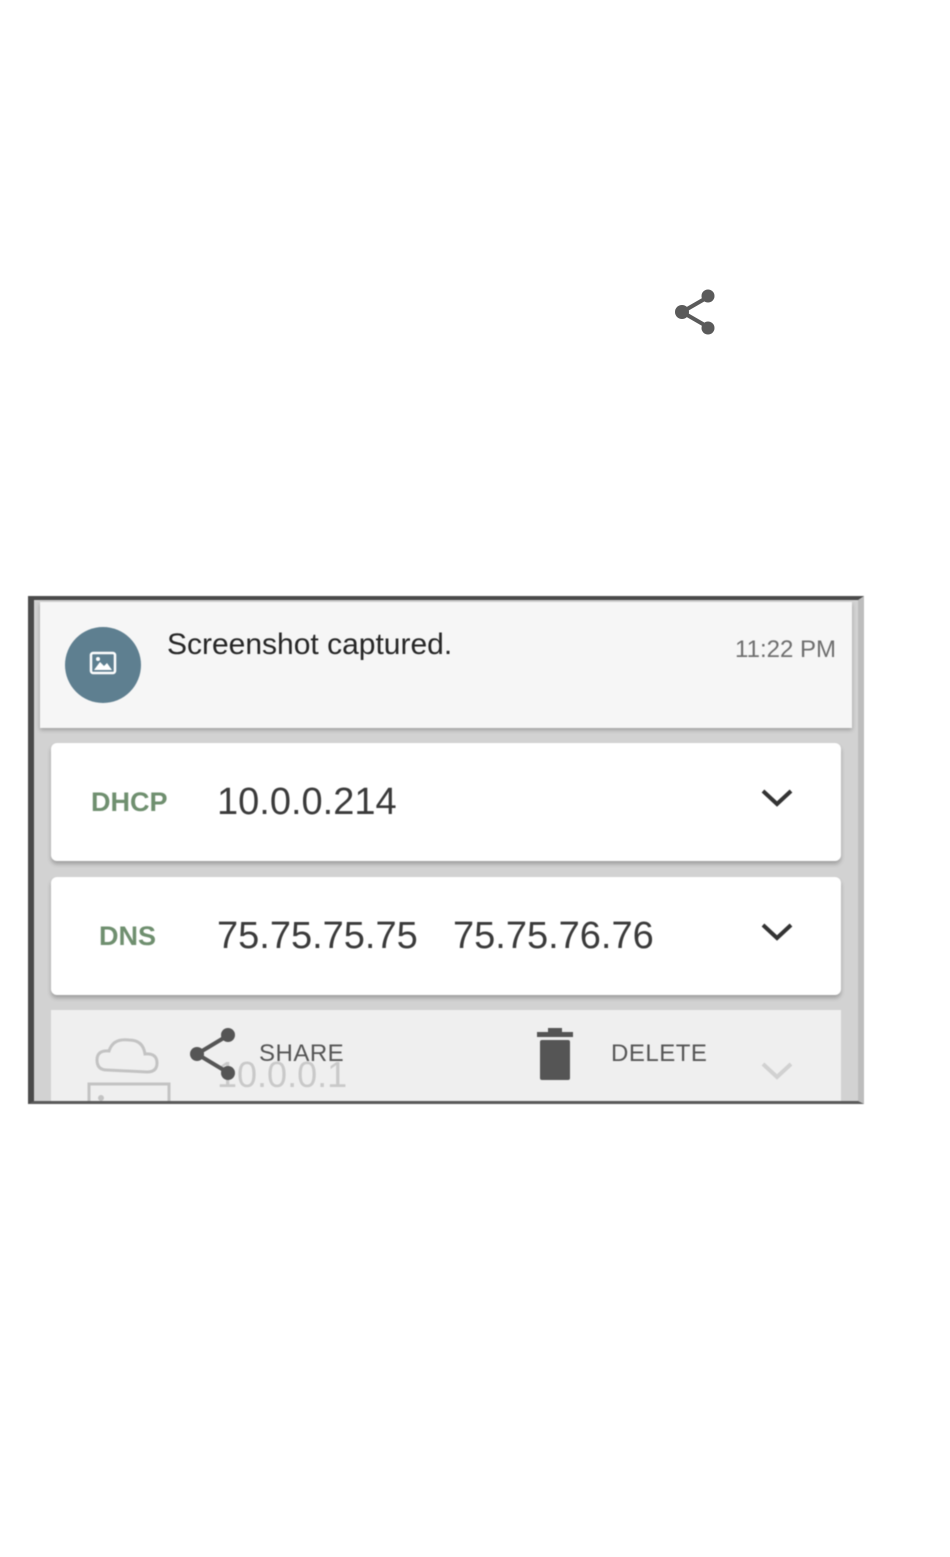 Image resolution: width=950 pixels, height=1557 pixels. Describe the element at coordinates (128, 936) in the screenshot. I see `dns-label: DNS` at that location.